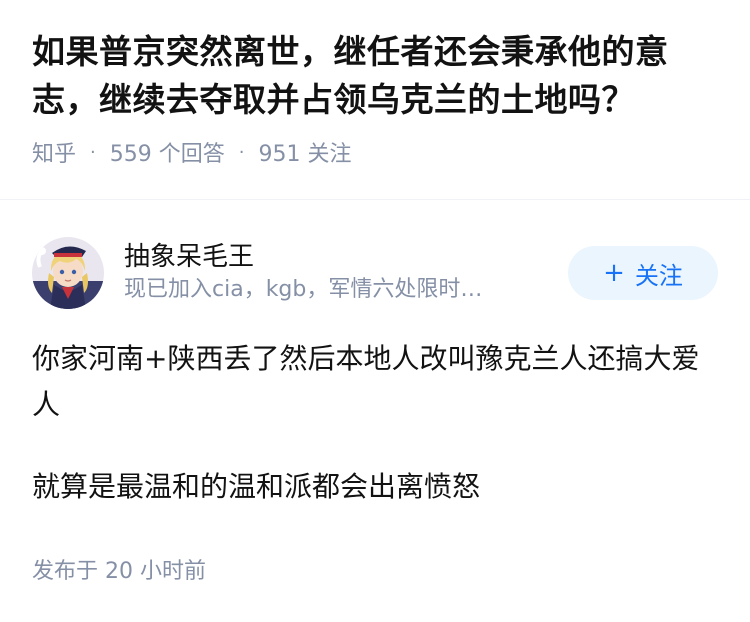 The width and height of the screenshot is (750, 622). What do you see at coordinates (375, 199) in the screenshot?
I see `section-divider` at bounding box center [375, 199].